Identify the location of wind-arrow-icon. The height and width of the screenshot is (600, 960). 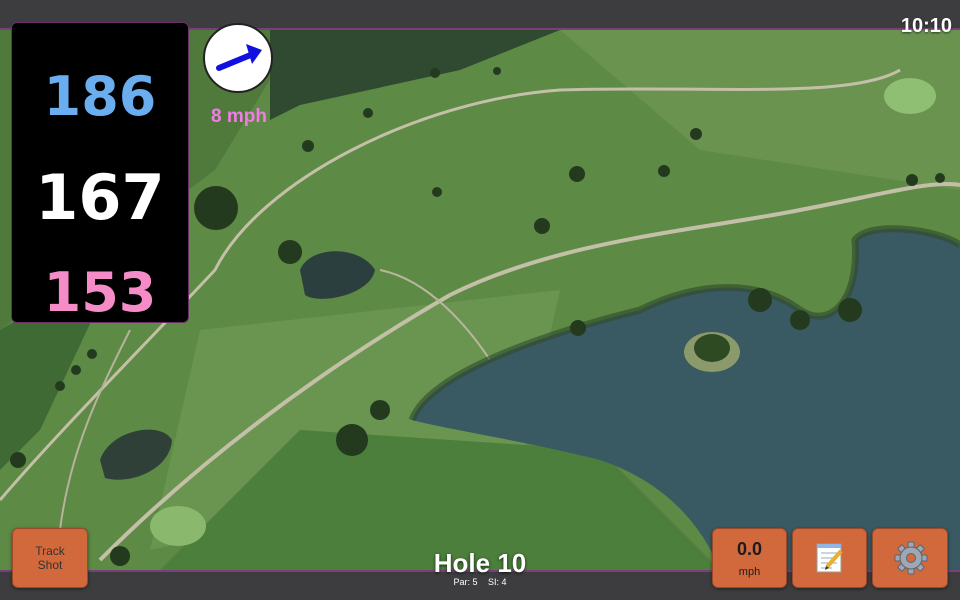
(239, 57).